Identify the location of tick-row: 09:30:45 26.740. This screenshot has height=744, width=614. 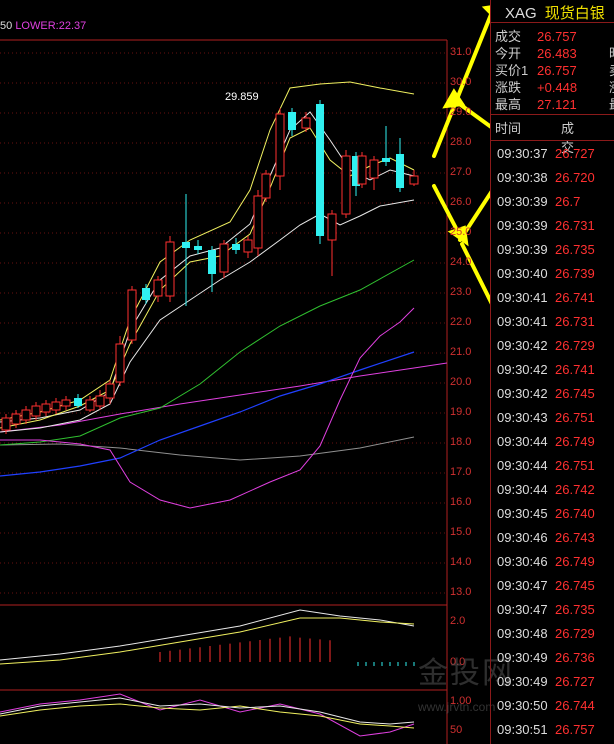
(546, 513).